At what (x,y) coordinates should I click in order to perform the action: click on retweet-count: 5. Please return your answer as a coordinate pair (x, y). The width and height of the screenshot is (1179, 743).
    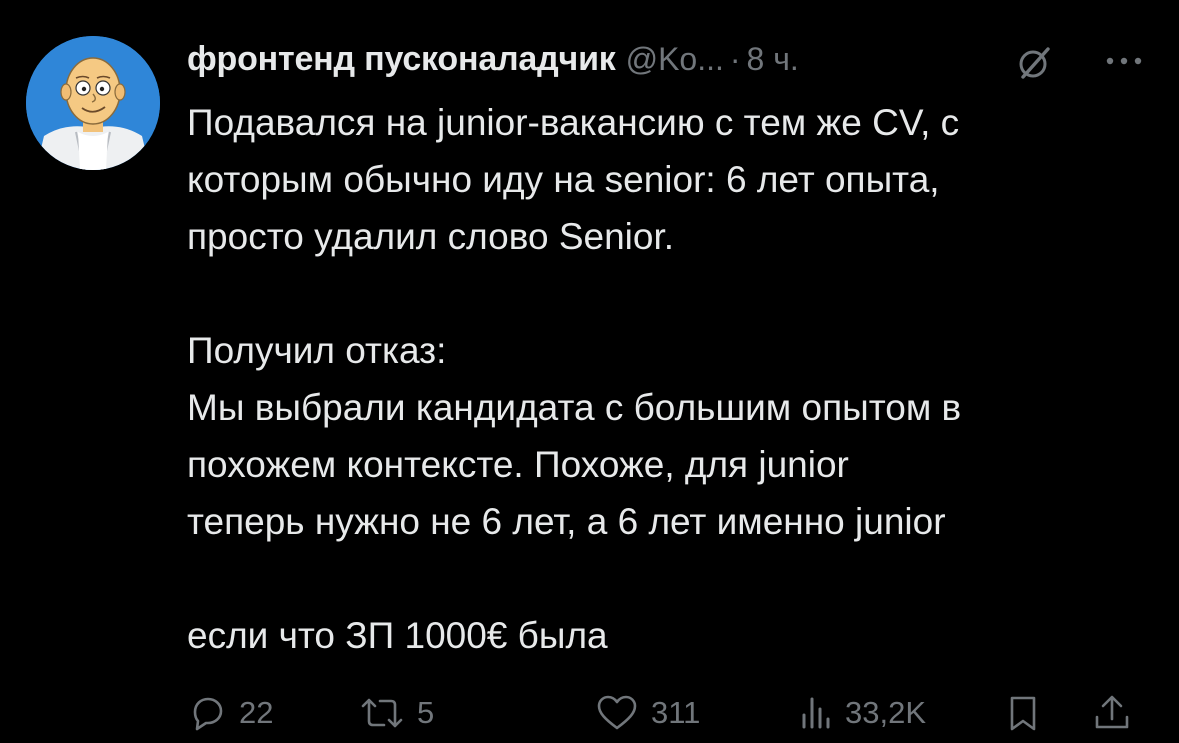
    Looking at the image, I should click on (426, 712).